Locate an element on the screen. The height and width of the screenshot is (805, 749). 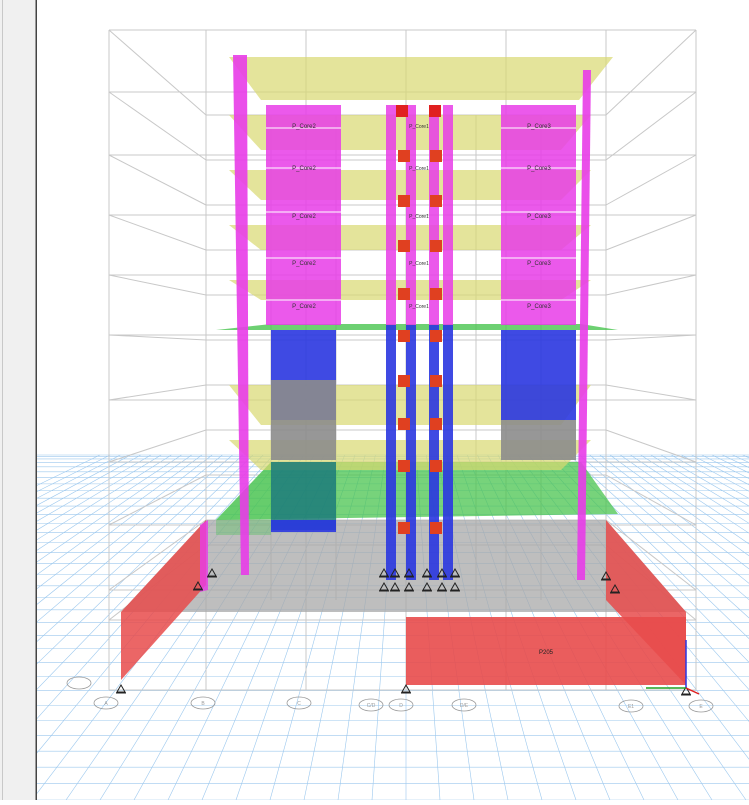
core-left-teal is located at coordinates (303, 496).